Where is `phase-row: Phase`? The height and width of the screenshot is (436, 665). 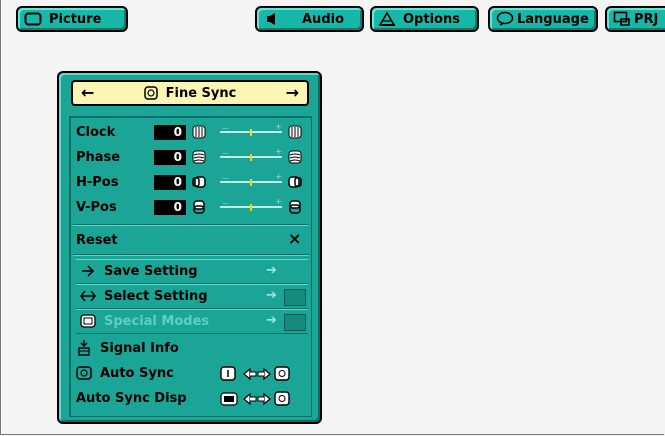 phase-row: Phase is located at coordinates (111, 157).